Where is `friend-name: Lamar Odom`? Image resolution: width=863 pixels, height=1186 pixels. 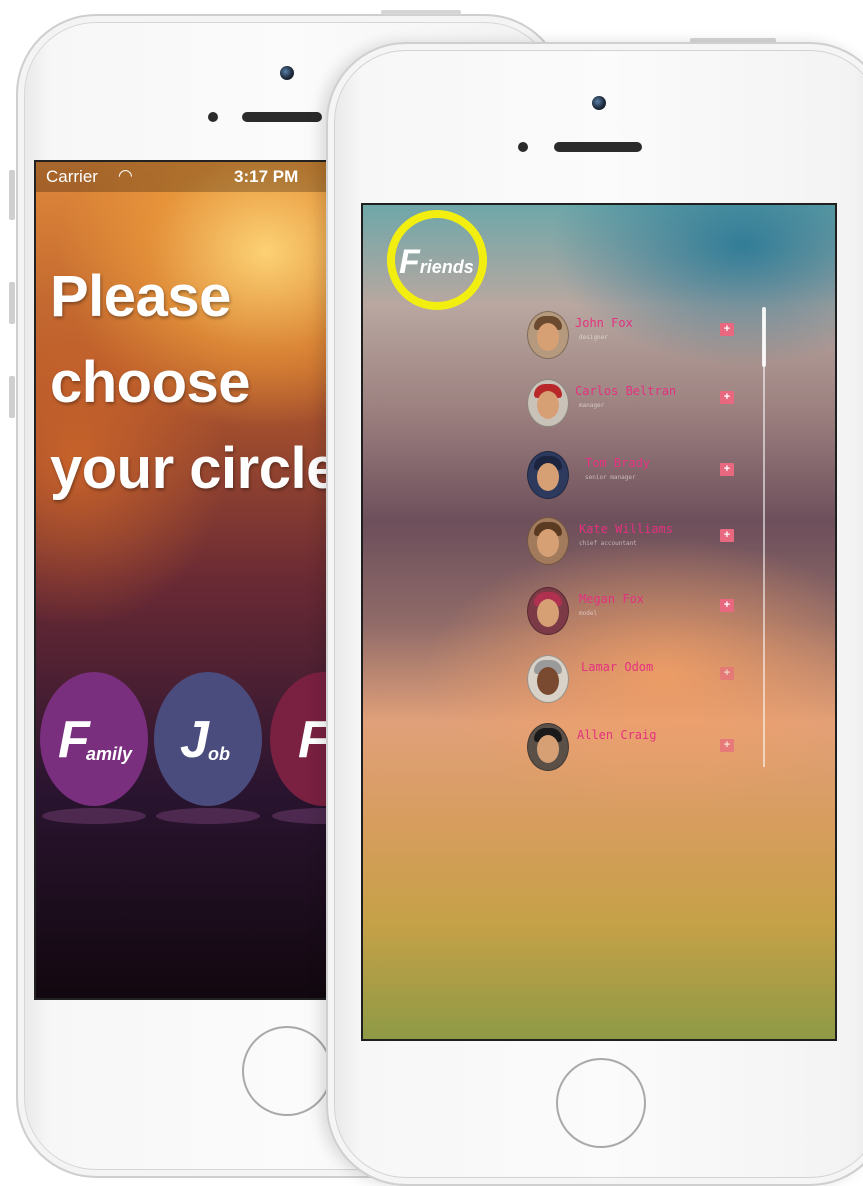 friend-name: Lamar Odom is located at coordinates (617, 667).